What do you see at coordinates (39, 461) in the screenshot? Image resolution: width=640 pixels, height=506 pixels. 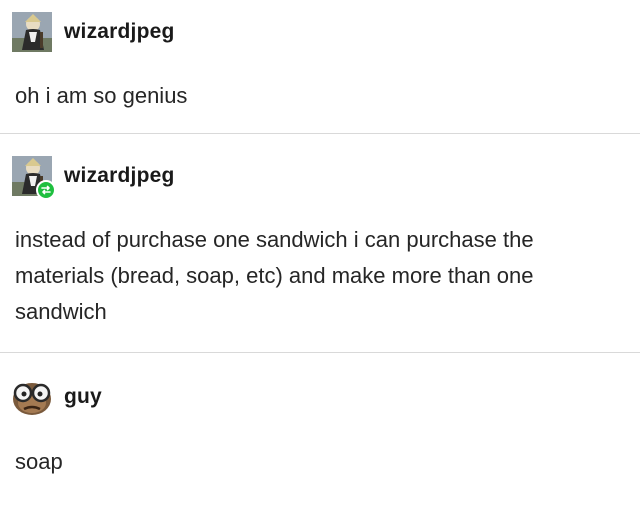 I see `post-body-text: soap` at bounding box center [39, 461].